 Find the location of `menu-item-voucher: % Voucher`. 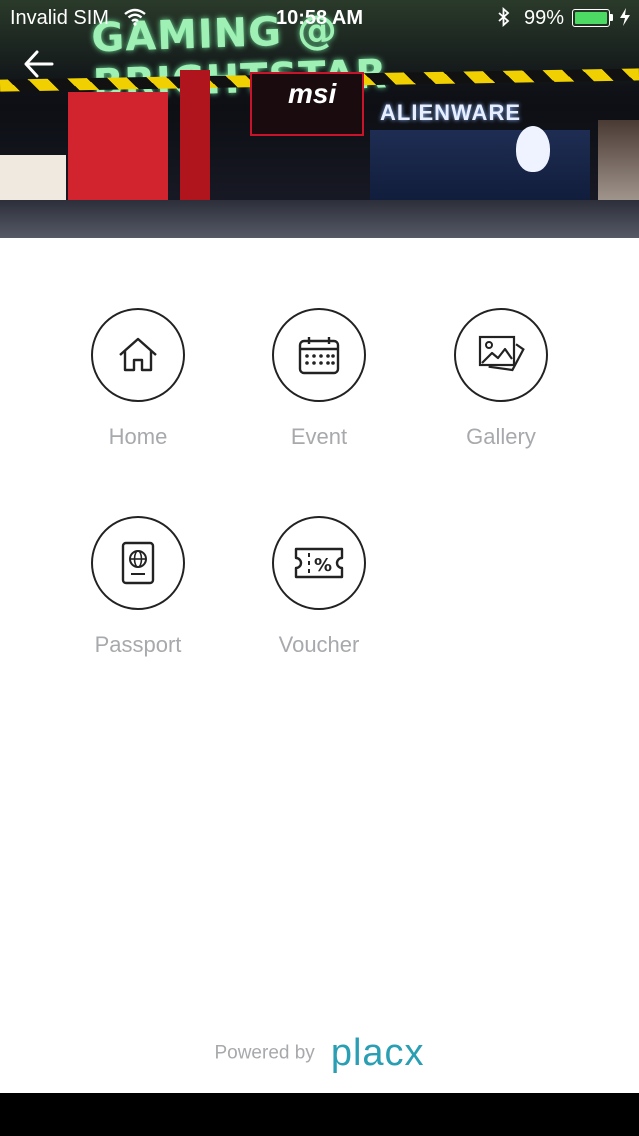

menu-item-voucher: % Voucher is located at coordinates (319, 587).